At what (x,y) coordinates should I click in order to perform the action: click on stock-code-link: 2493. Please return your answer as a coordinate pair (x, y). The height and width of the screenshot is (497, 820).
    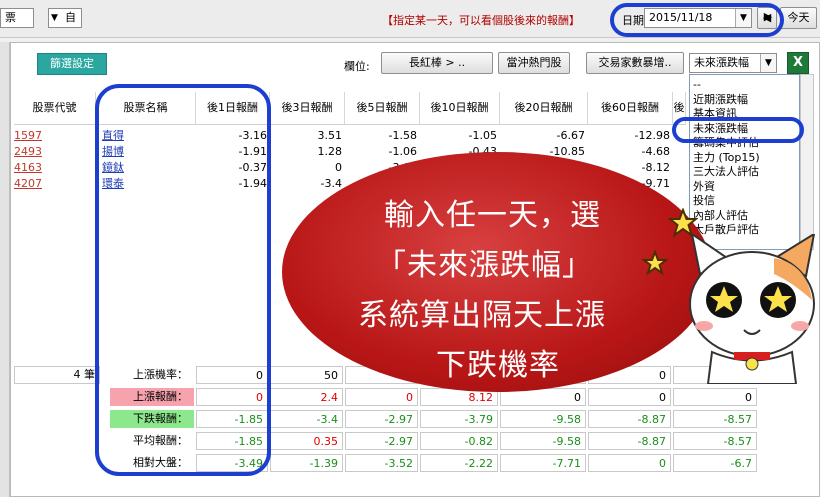
    Looking at the image, I should click on (55, 152).